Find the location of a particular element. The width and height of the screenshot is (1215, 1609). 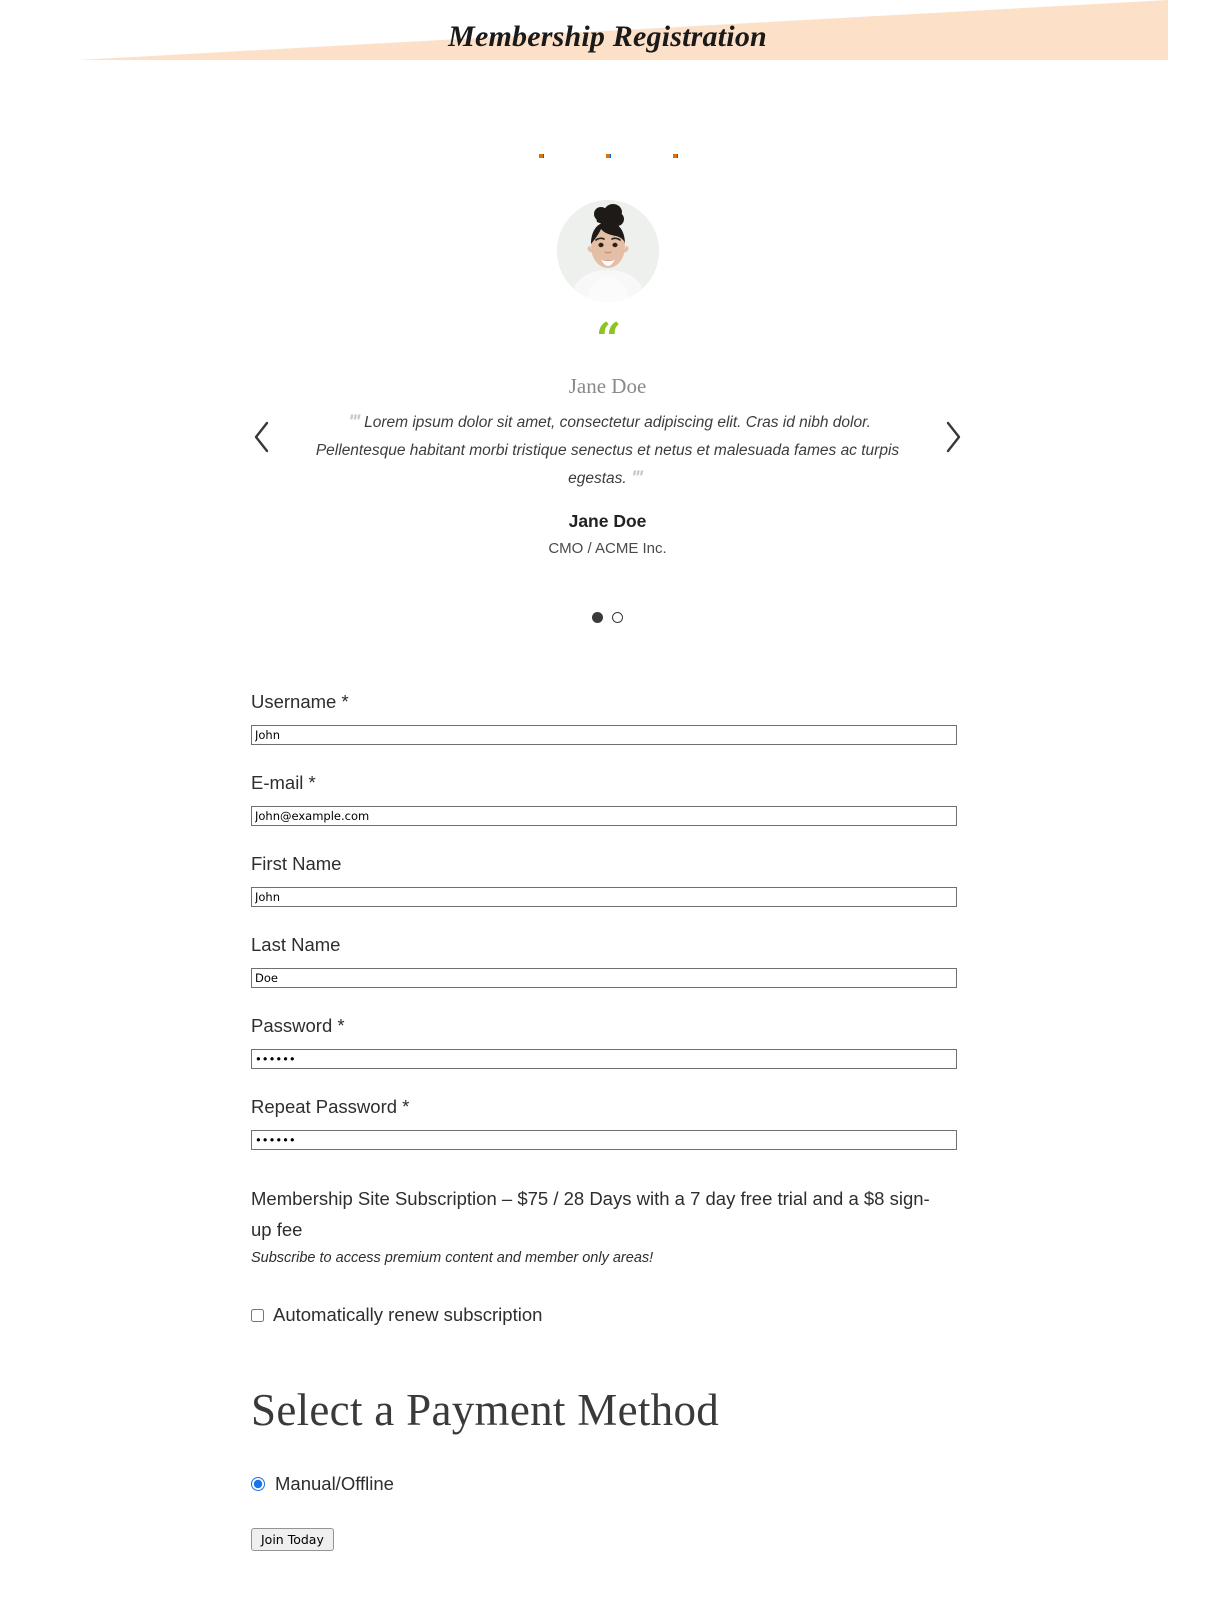

first-name-input is located at coordinates (604, 897).